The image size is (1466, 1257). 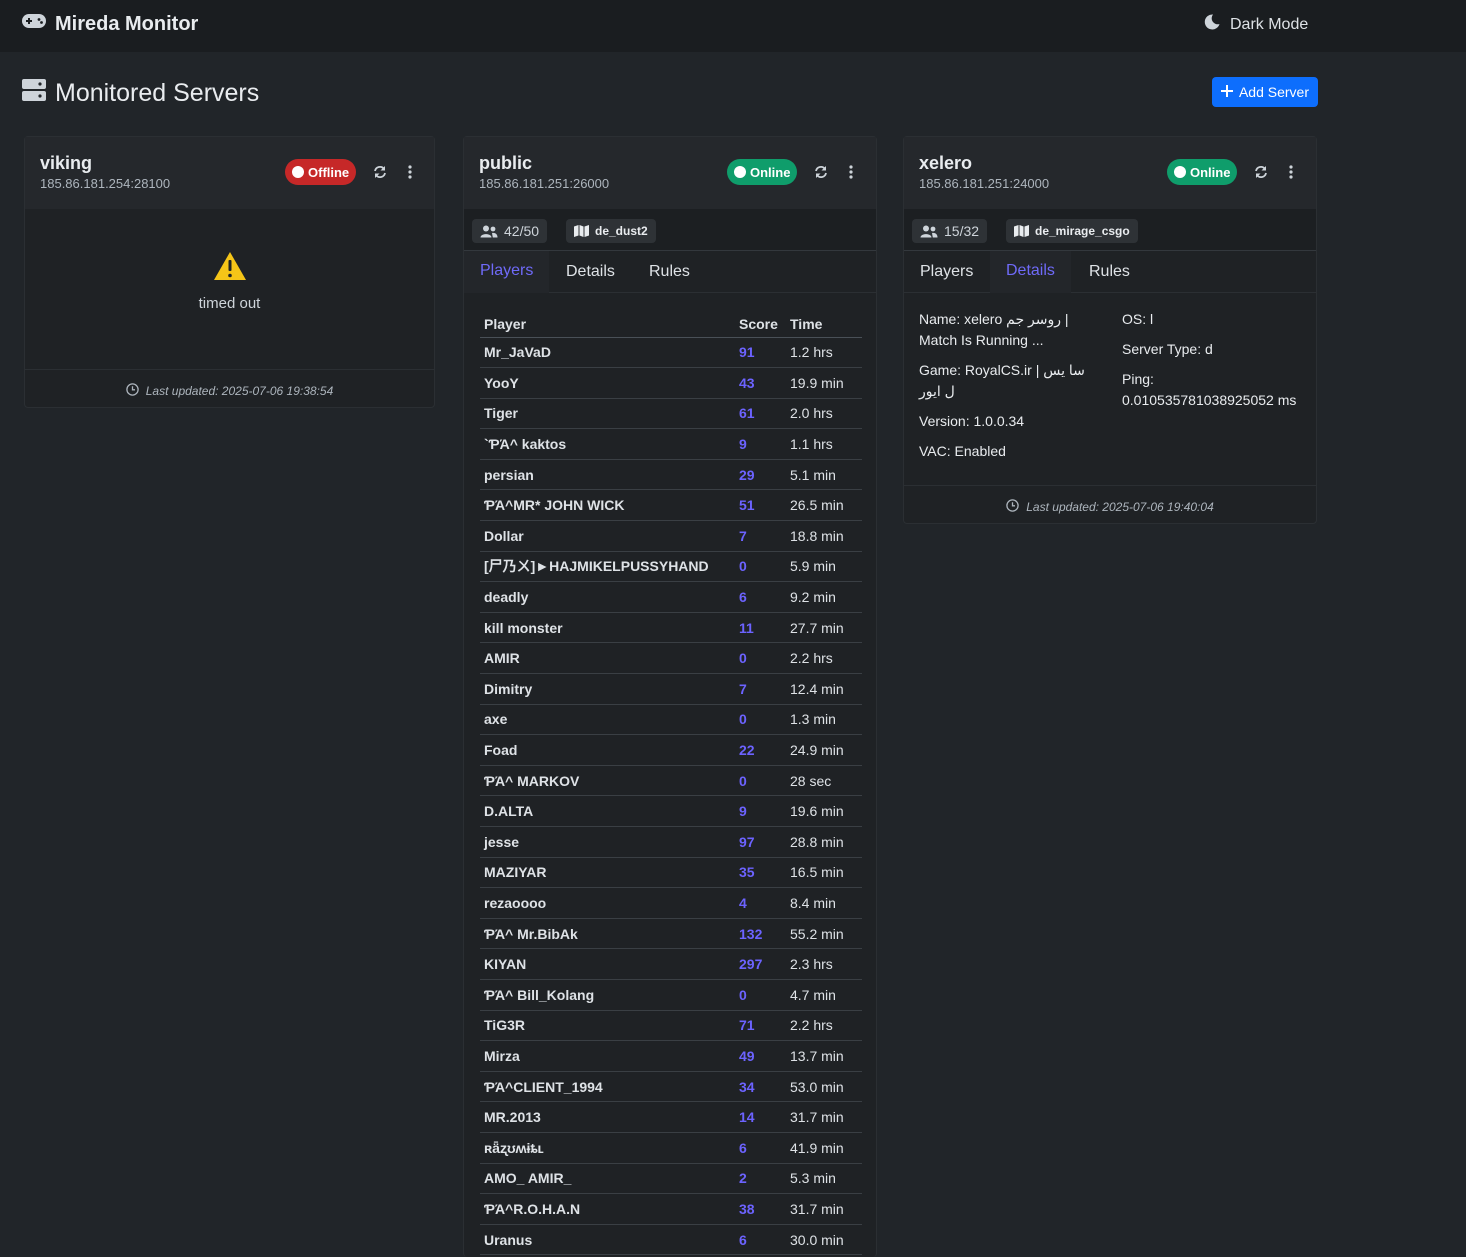 I want to click on player-count: 42/50, so click(x=522, y=231).